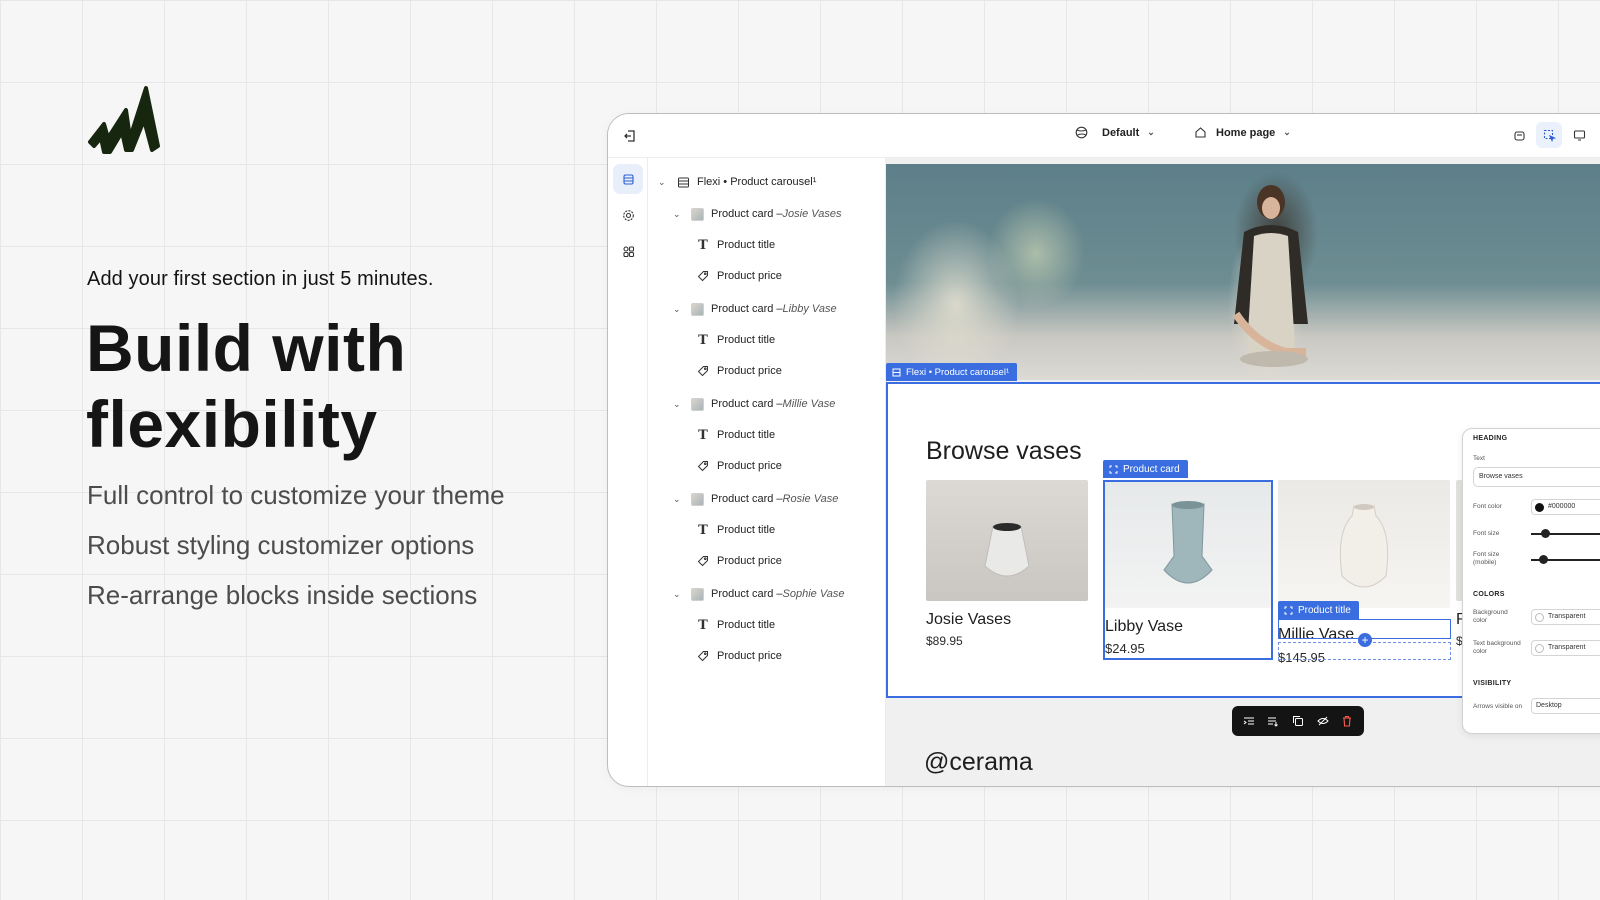  What do you see at coordinates (630, 136) in the screenshot?
I see `exit-button` at bounding box center [630, 136].